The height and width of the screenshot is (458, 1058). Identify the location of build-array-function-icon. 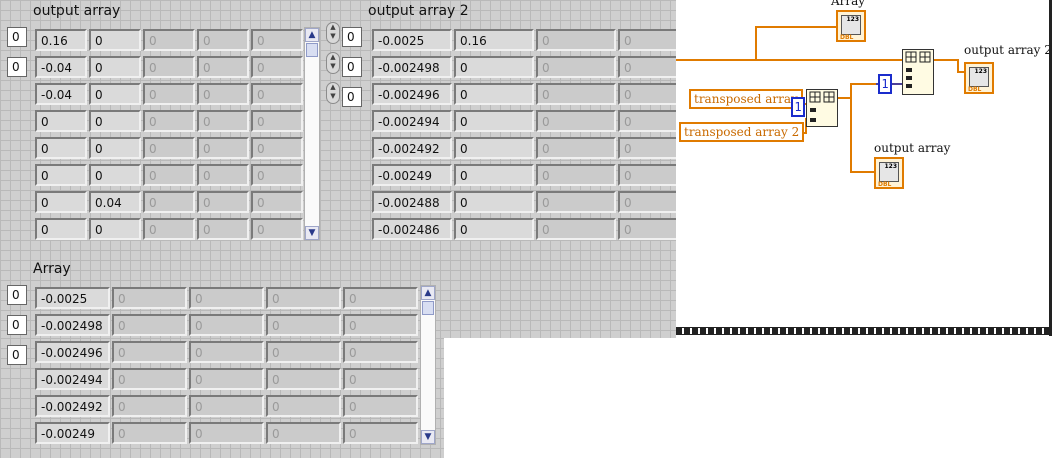
(822, 108).